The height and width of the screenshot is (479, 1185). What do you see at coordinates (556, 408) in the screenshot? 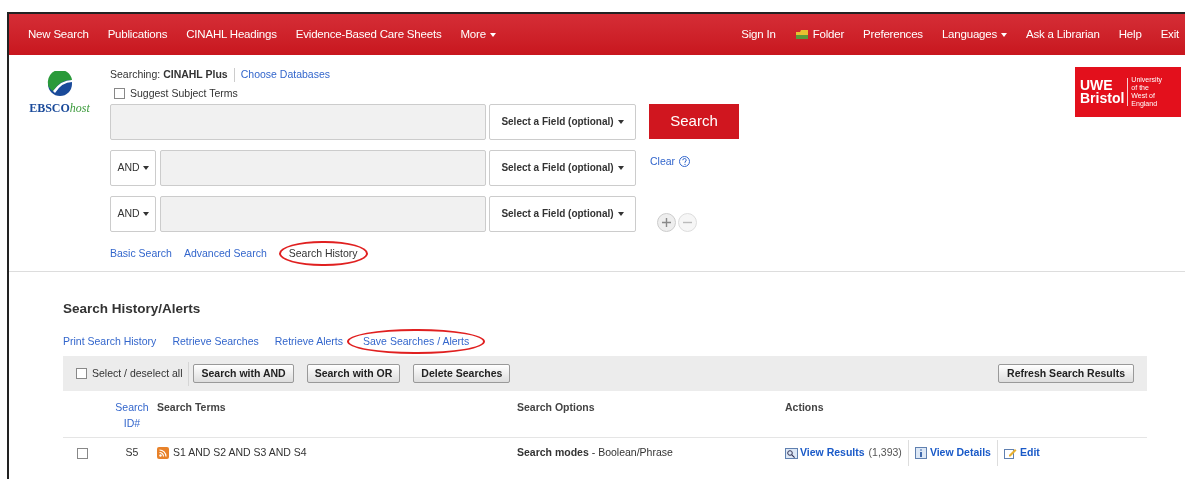
I see `column-header: Search Options` at bounding box center [556, 408].